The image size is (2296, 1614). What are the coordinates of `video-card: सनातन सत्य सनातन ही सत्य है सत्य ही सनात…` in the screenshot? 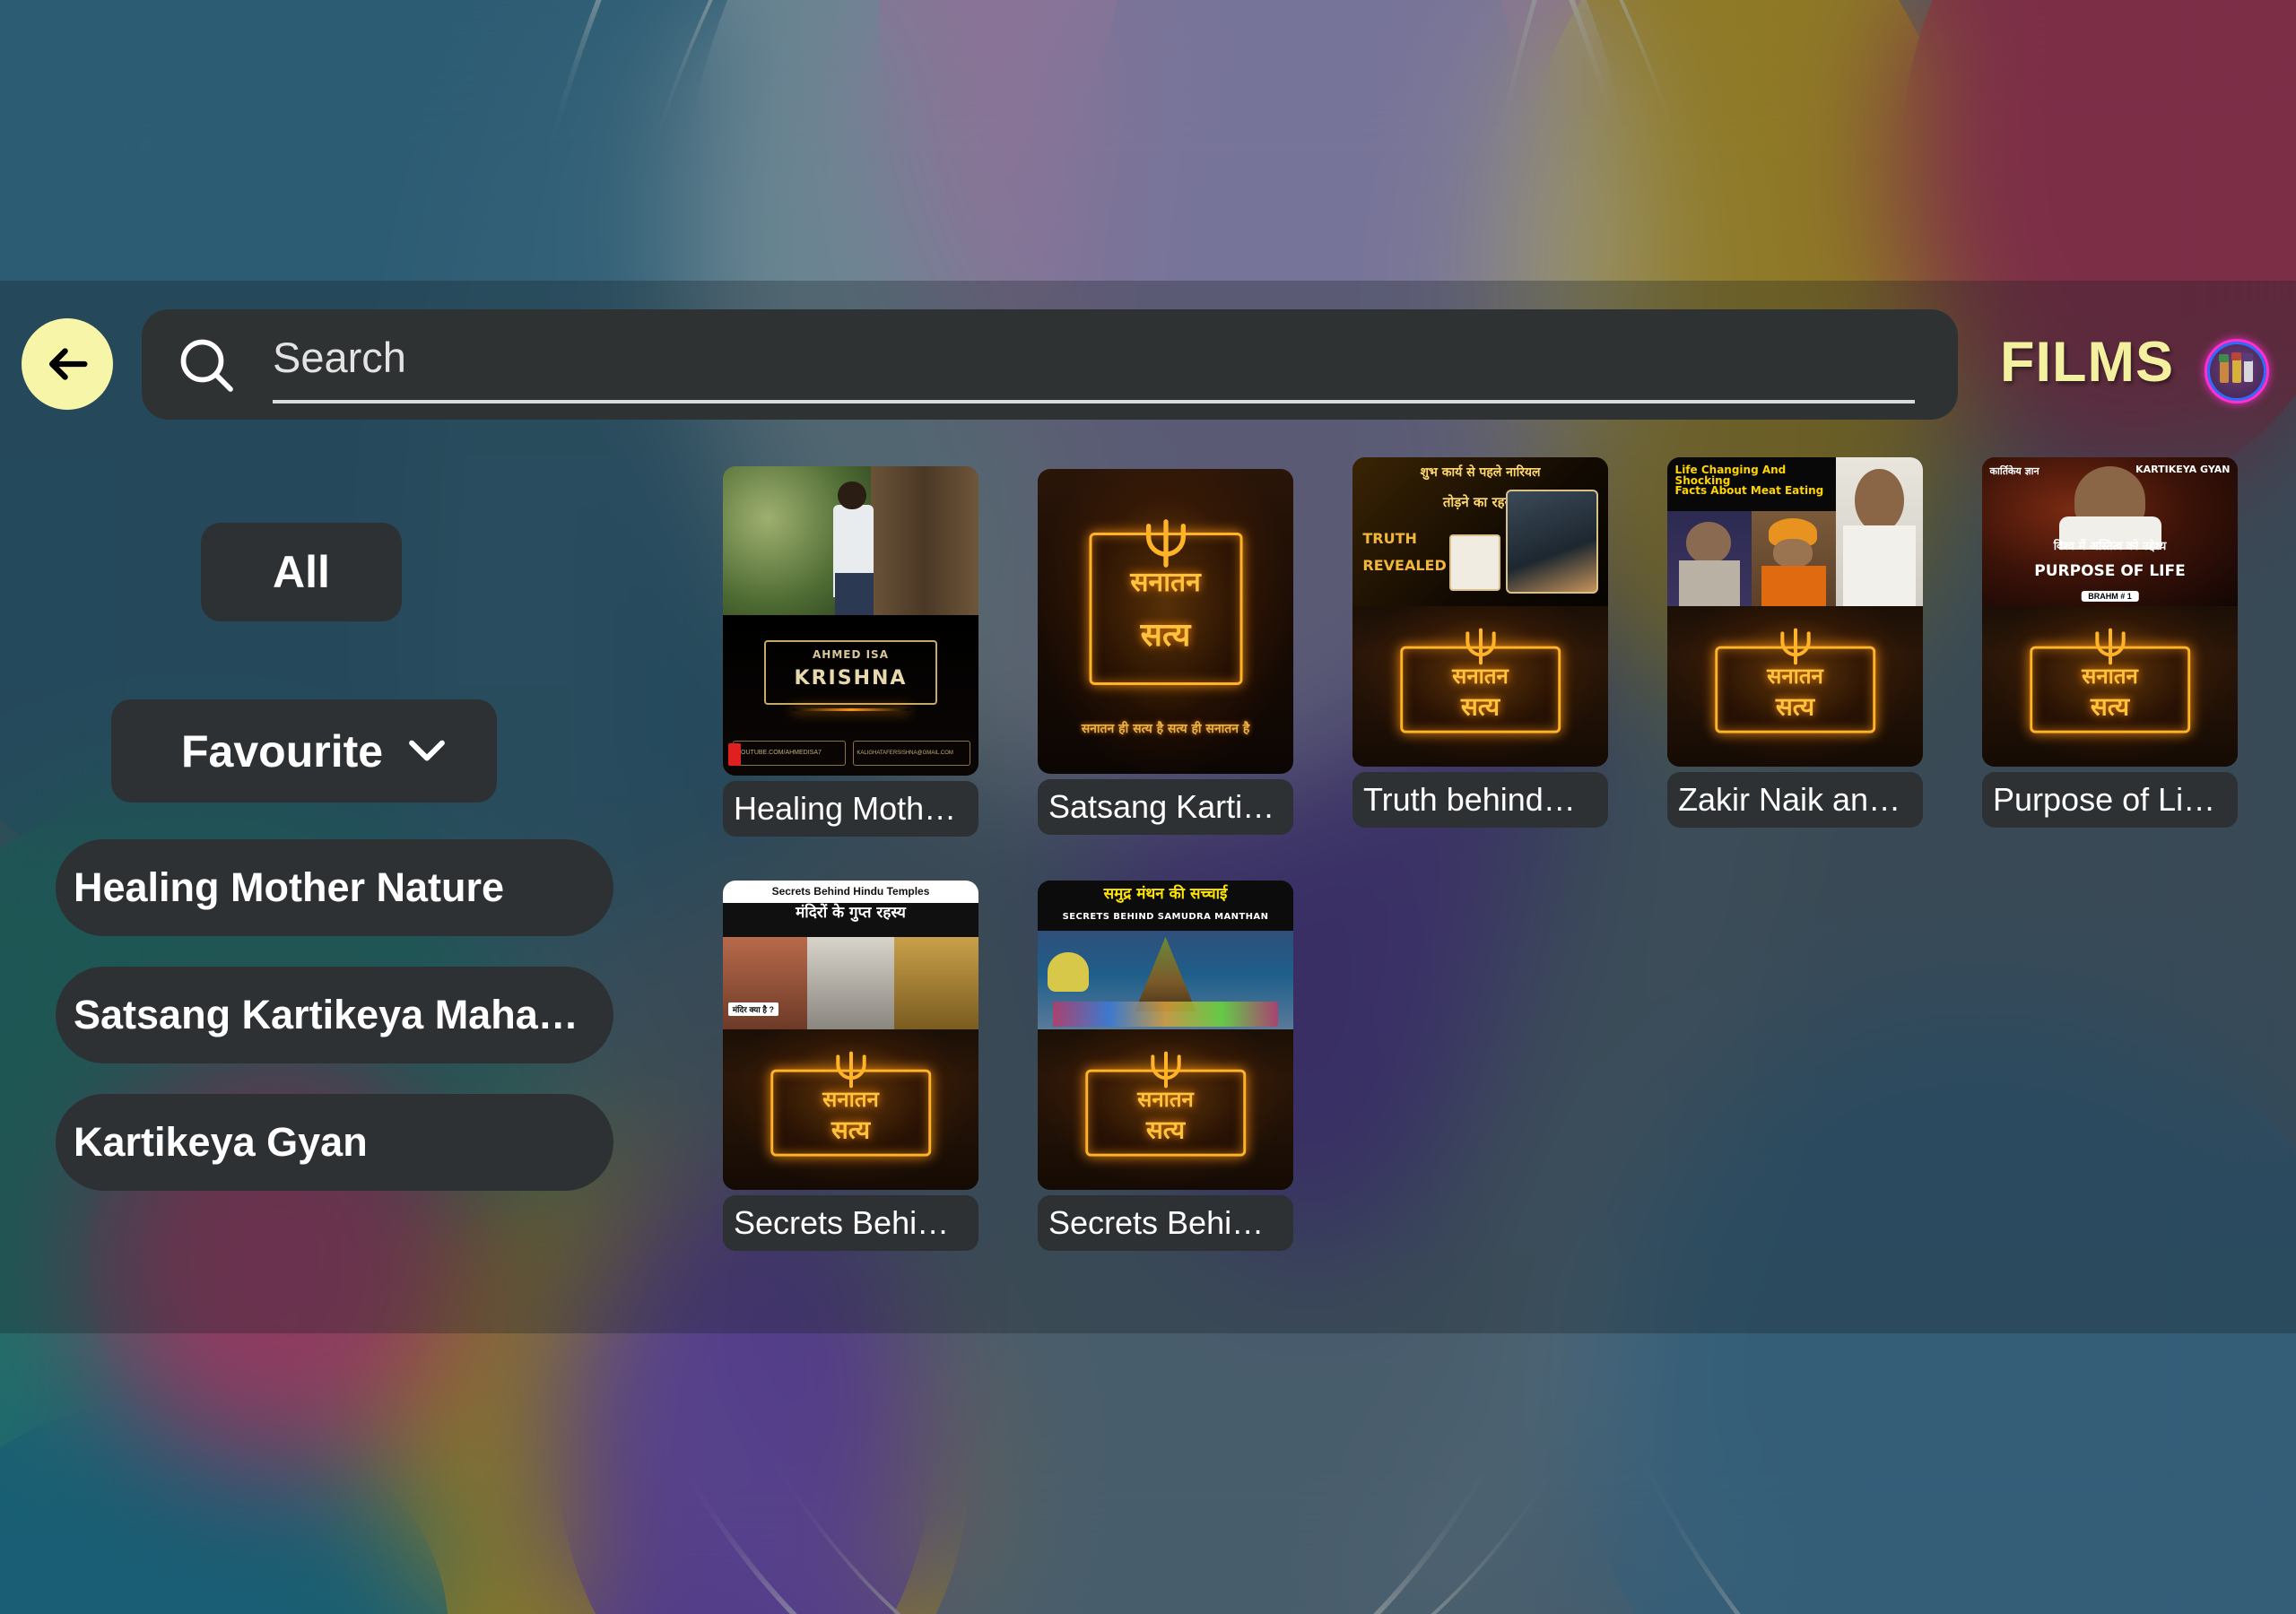 It's located at (1165, 652).